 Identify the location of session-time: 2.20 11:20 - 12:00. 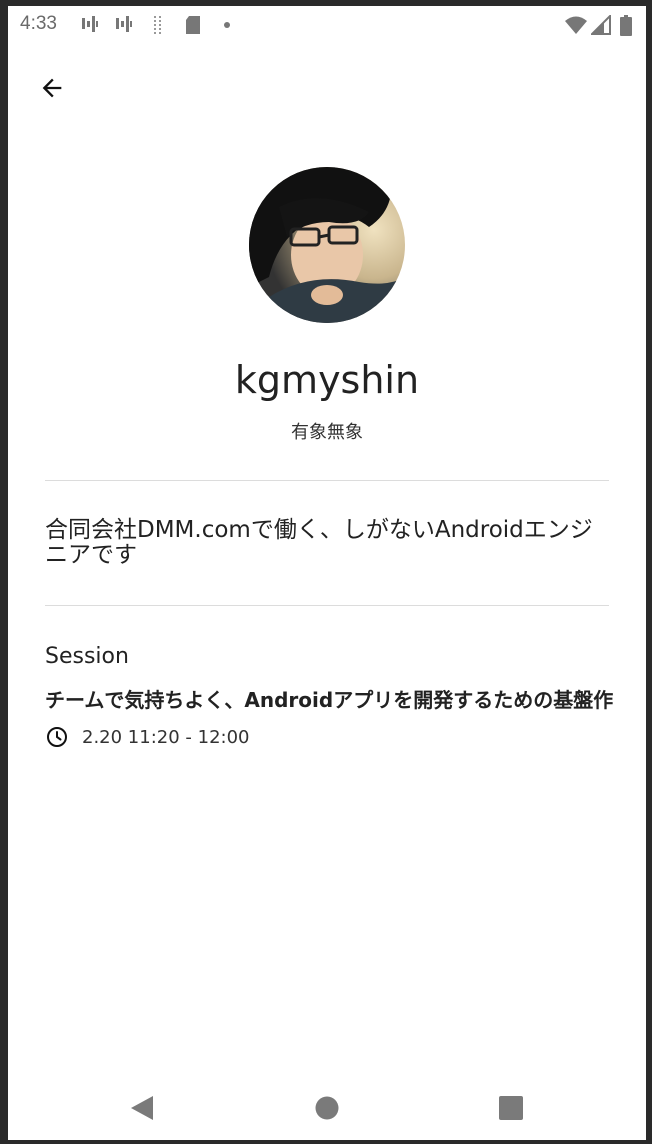
(166, 737).